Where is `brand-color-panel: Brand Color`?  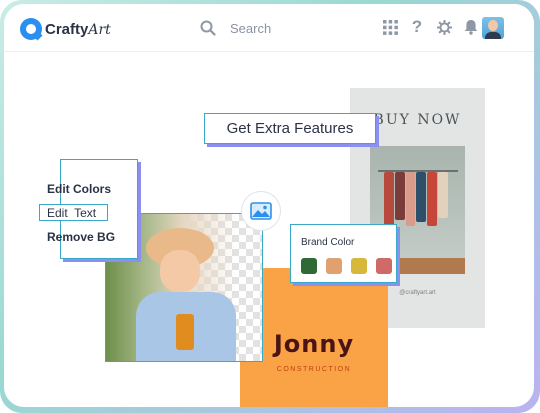 brand-color-panel: Brand Color is located at coordinates (343, 253).